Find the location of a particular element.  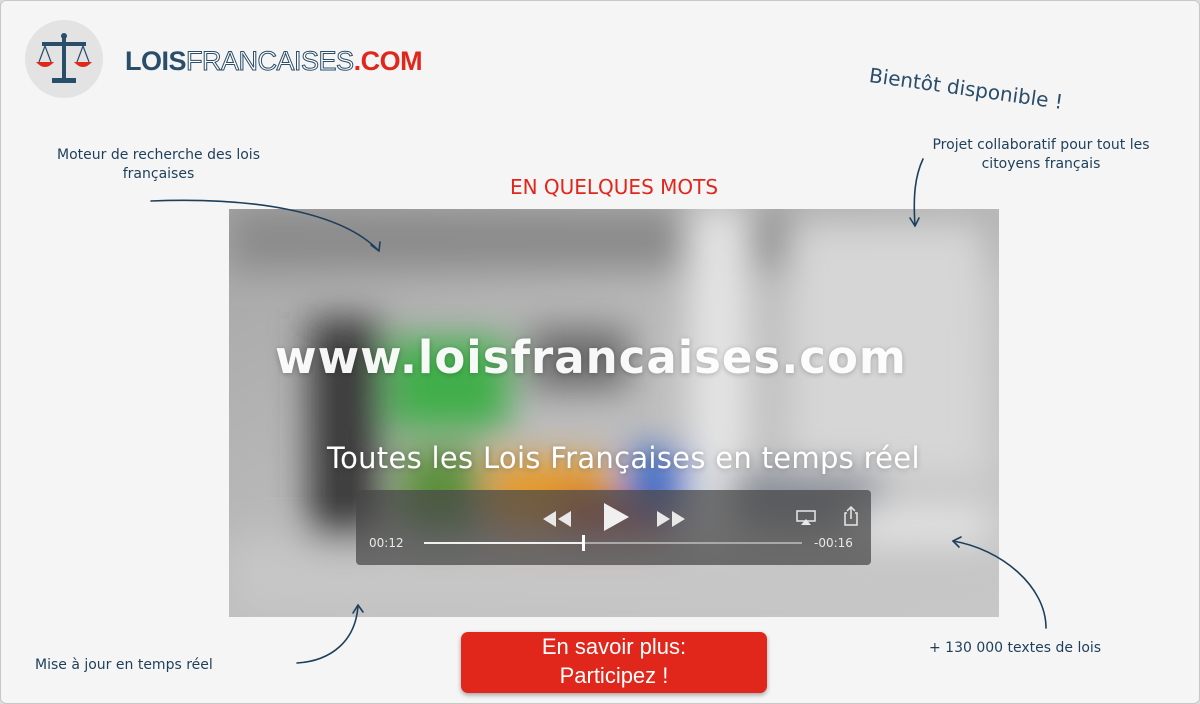

elapsed-time: 00:12 is located at coordinates (386, 543).